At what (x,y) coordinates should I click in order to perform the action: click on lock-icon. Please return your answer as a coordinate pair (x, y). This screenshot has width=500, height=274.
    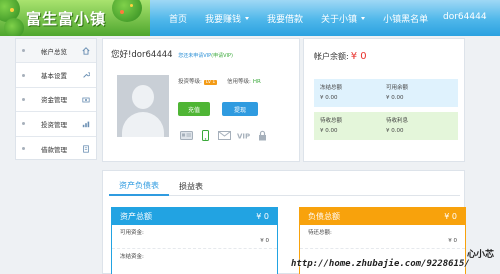
    Looking at the image, I should click on (262, 135).